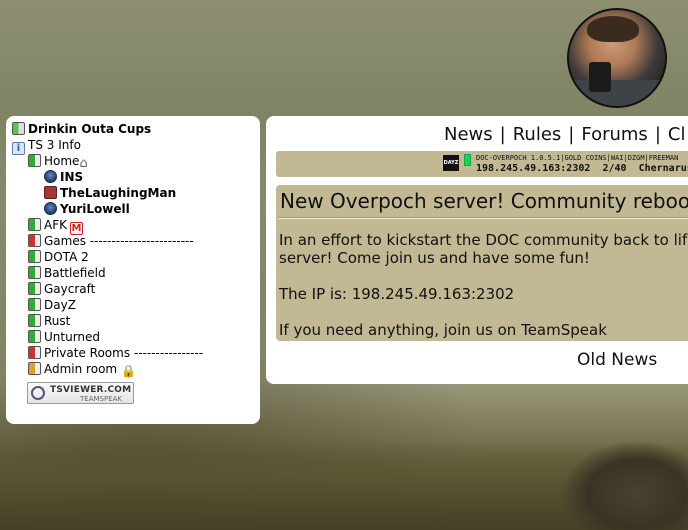 The height and width of the screenshot is (530, 688). What do you see at coordinates (90, 129) in the screenshot?
I see `ts-server-name: Drinkin Outa Cups` at bounding box center [90, 129].